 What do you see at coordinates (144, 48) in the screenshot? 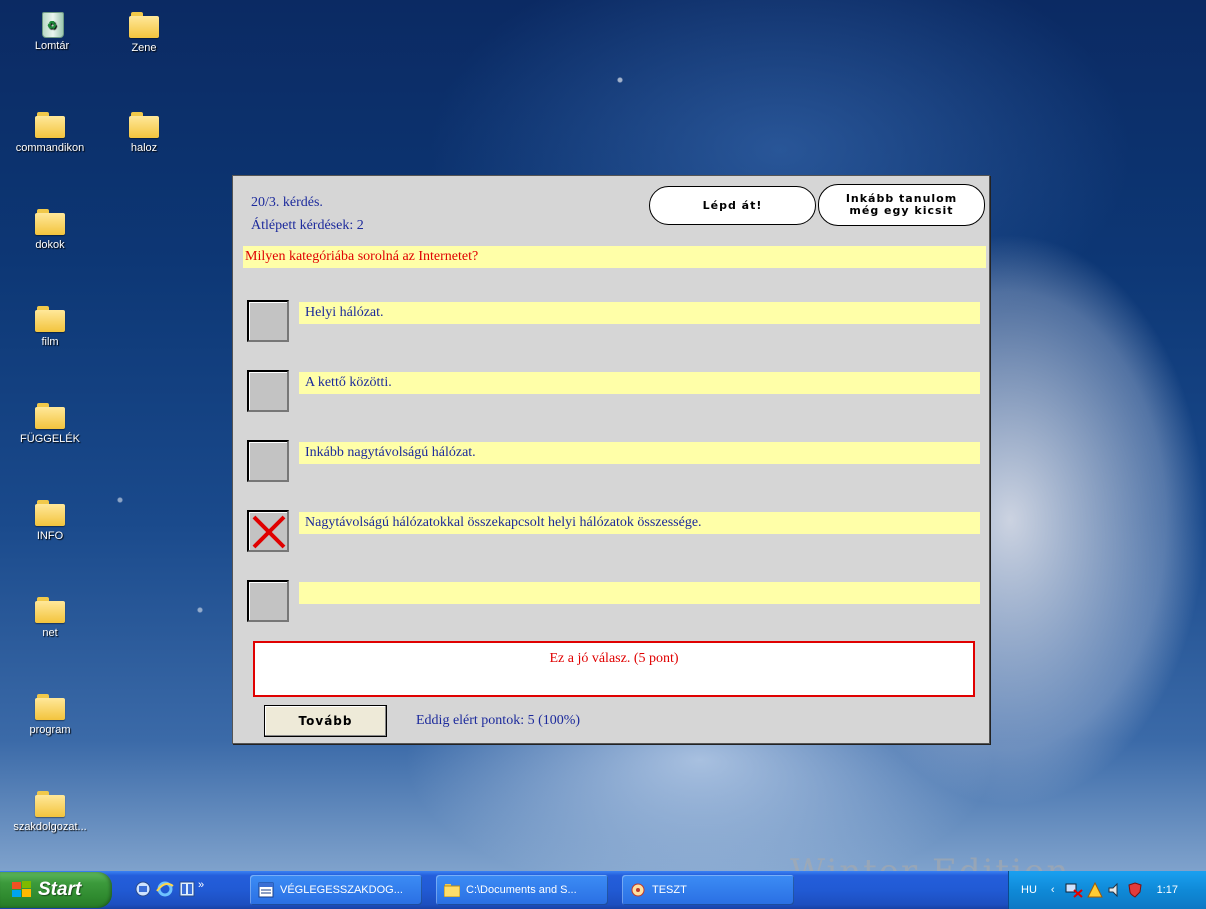
I see `desktop-icon-label: Zene` at bounding box center [144, 48].